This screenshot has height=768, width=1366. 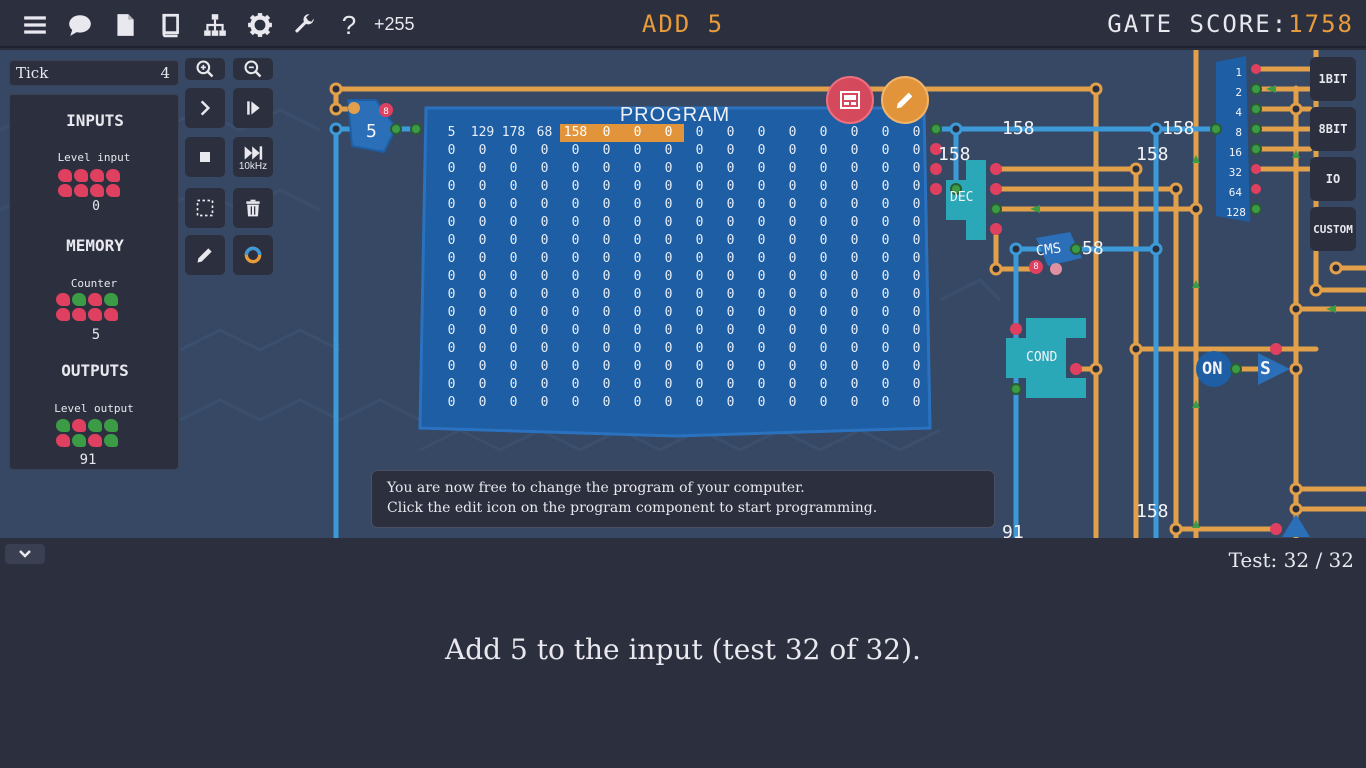 I want to click on delete-button, so click(x=253, y=208).